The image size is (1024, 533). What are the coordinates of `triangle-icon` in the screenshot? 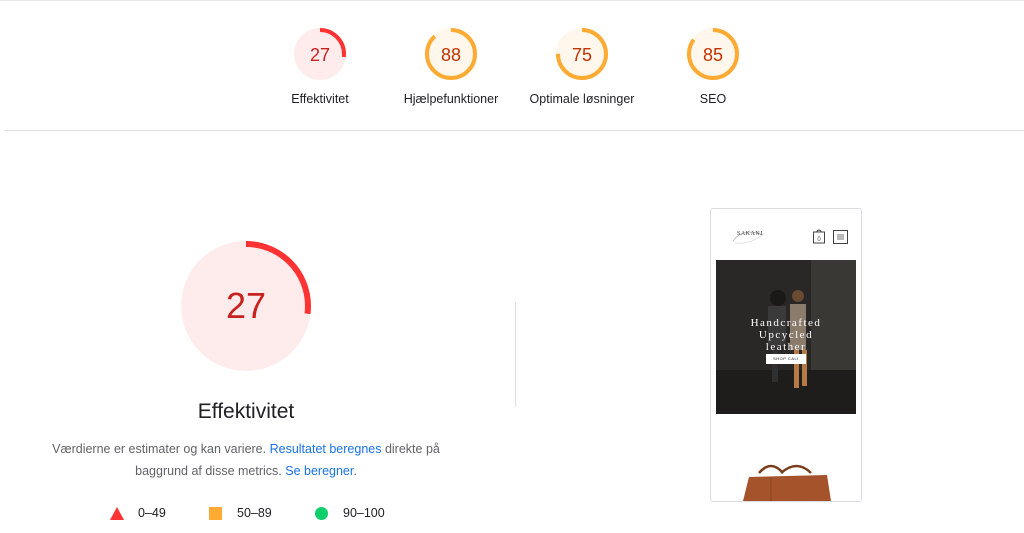 It's located at (117, 513).